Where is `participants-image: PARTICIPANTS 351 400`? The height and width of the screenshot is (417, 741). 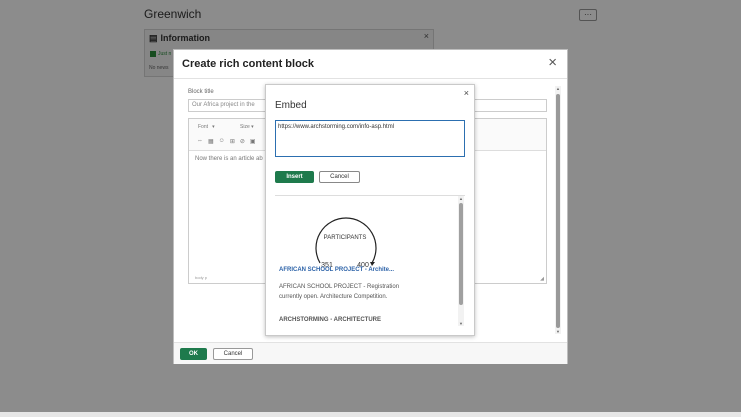
participants-image: PARTICIPANTS 351 400 is located at coordinates (346, 243).